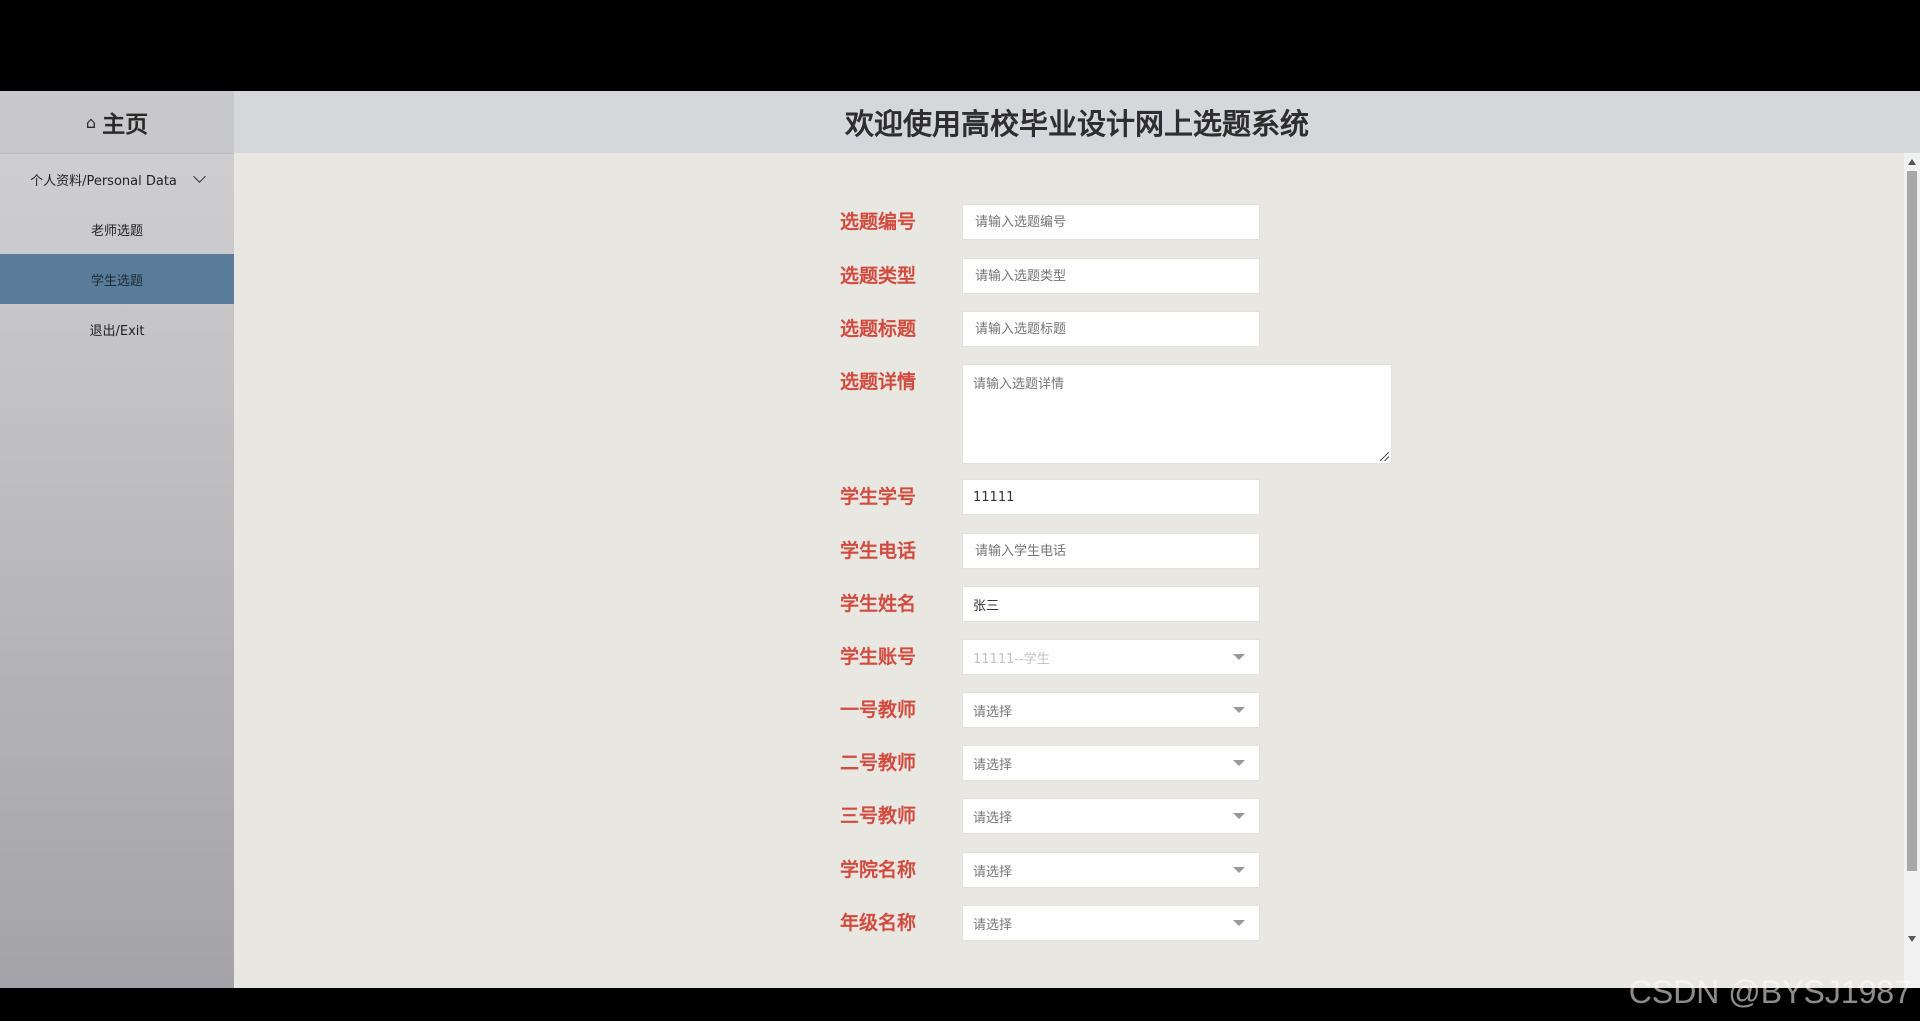 This screenshot has width=1920, height=1021. What do you see at coordinates (1770, 992) in the screenshot?
I see `watermark: CSDN @BYSJ1987` at bounding box center [1770, 992].